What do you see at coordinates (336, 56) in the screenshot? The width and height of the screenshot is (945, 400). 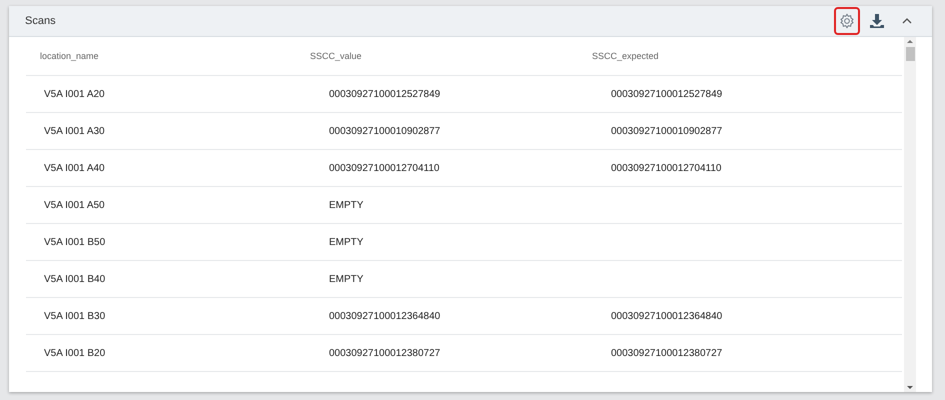 I see `column-header: SSCC_value` at bounding box center [336, 56].